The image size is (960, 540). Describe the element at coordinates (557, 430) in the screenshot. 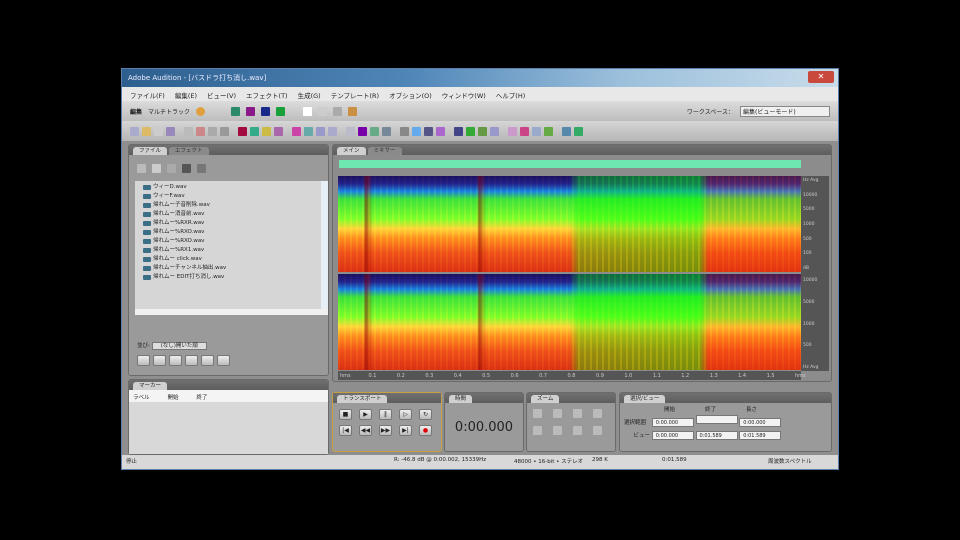

I see `zoom-right-icon` at that location.